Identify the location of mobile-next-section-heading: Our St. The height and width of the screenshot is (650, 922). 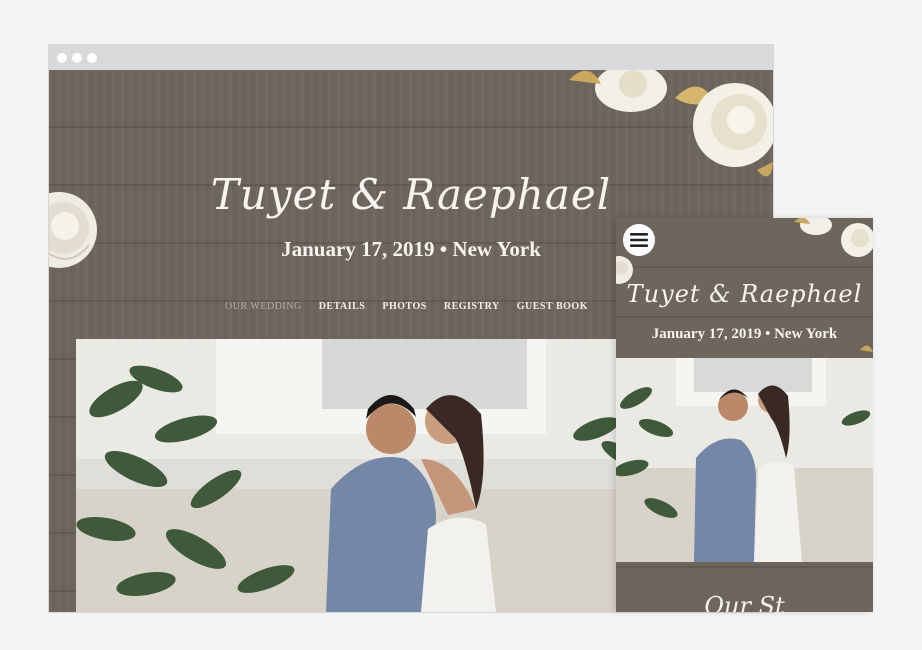
(744, 602).